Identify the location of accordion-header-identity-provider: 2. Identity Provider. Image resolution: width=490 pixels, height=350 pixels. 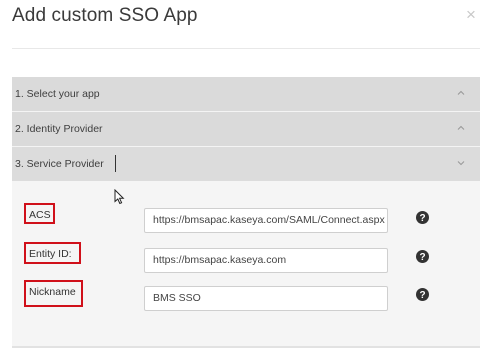
(246, 129).